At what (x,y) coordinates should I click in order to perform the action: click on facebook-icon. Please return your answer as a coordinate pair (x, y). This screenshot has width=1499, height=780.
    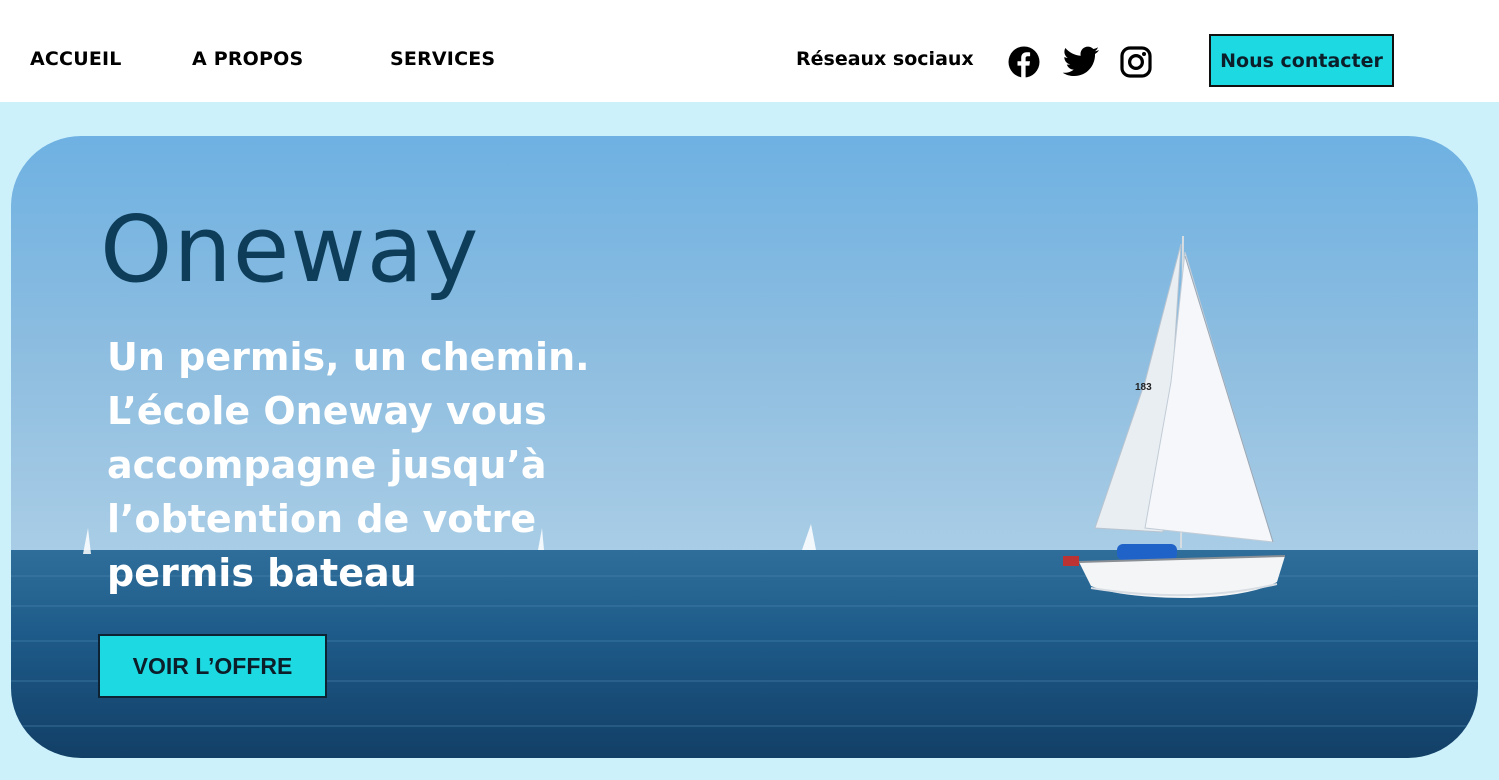
    Looking at the image, I should click on (1024, 62).